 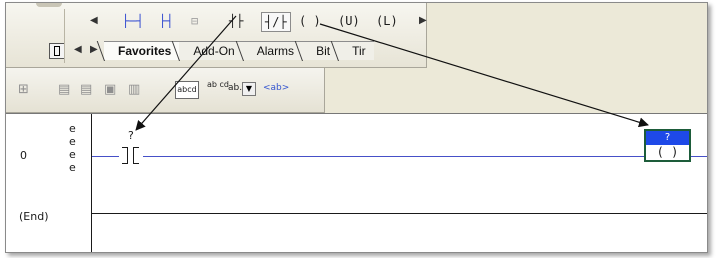 What do you see at coordinates (349, 21) in the screenshot?
I see `otu-instruction-button: (U)` at bounding box center [349, 21].